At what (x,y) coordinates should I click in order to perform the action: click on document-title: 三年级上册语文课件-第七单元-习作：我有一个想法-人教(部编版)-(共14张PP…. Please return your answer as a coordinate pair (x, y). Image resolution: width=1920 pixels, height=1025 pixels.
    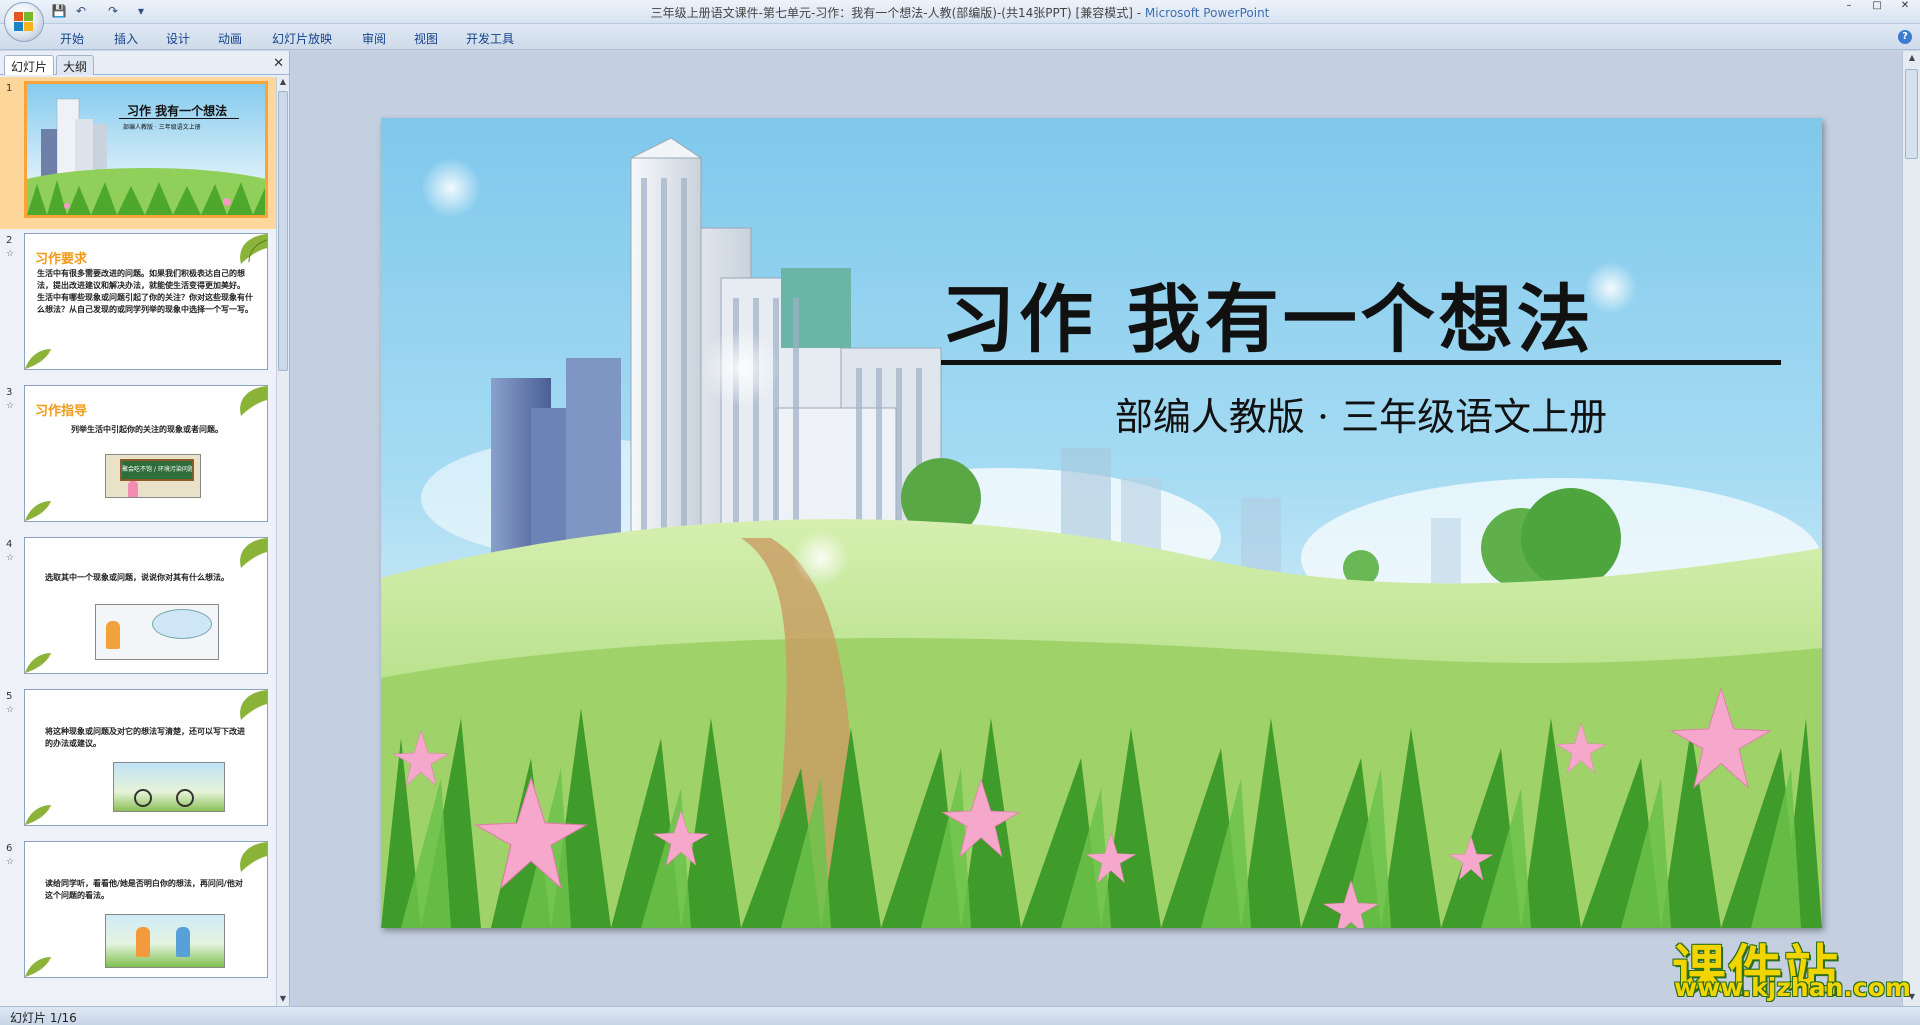
    Looking at the image, I should click on (897, 13).